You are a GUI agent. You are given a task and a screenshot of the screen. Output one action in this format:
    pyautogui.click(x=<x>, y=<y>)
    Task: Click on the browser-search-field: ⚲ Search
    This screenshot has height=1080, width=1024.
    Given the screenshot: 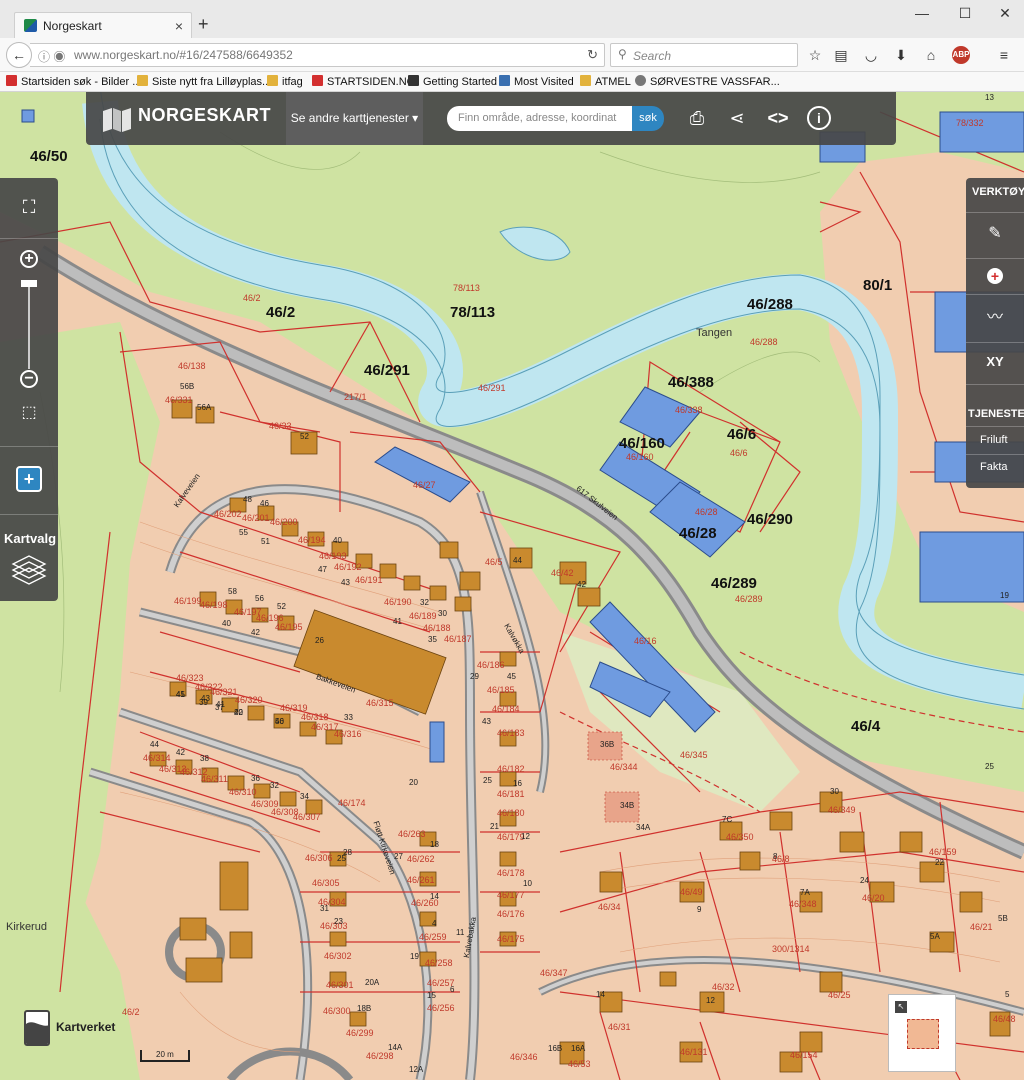 What is the action you would take?
    pyautogui.click(x=704, y=55)
    